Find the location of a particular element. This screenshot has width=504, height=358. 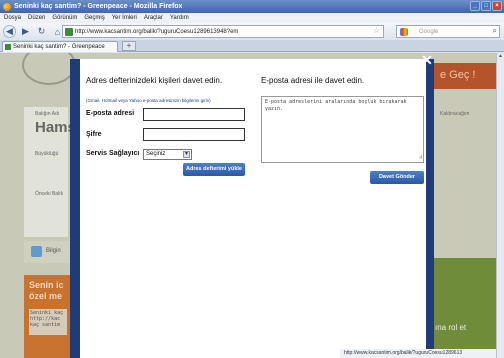

minimize-button: _ is located at coordinates (475, 6).